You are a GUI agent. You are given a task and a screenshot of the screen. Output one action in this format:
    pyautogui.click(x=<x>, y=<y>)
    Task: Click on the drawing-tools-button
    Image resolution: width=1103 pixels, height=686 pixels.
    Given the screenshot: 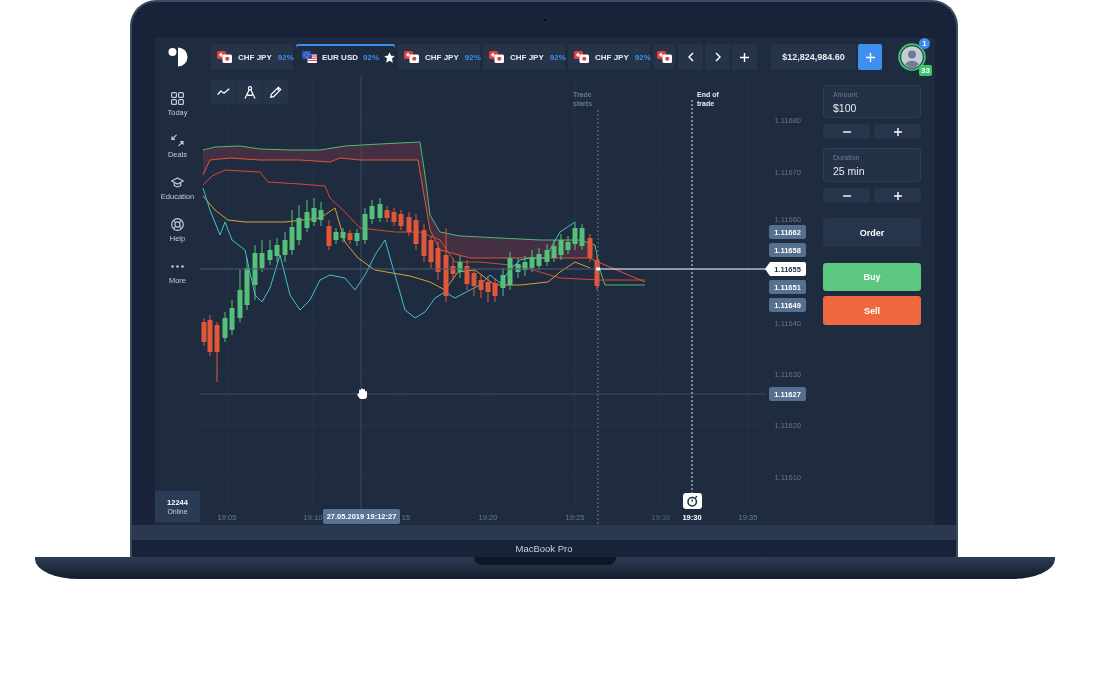 What is the action you would take?
    pyautogui.click(x=249, y=92)
    